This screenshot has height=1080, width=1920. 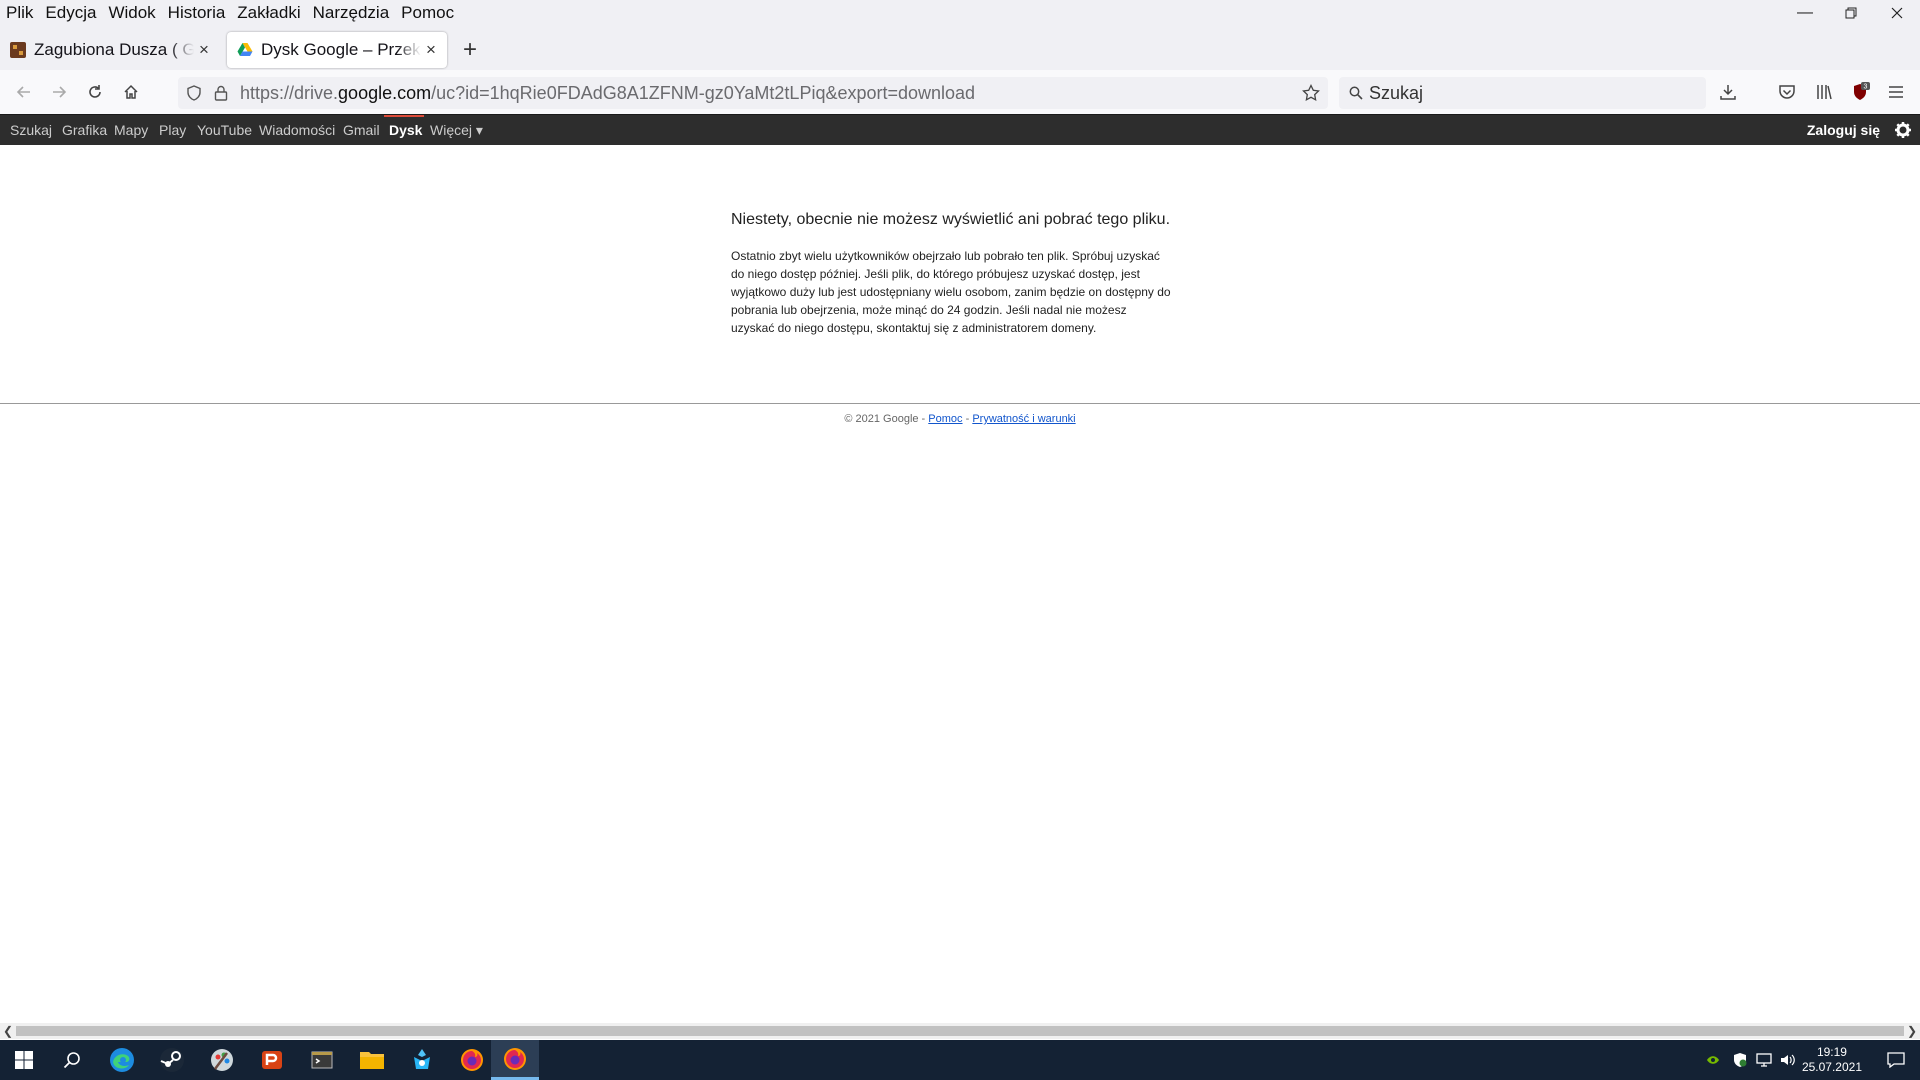 I want to click on url-prefix: https://drive., so click(x=289, y=92).